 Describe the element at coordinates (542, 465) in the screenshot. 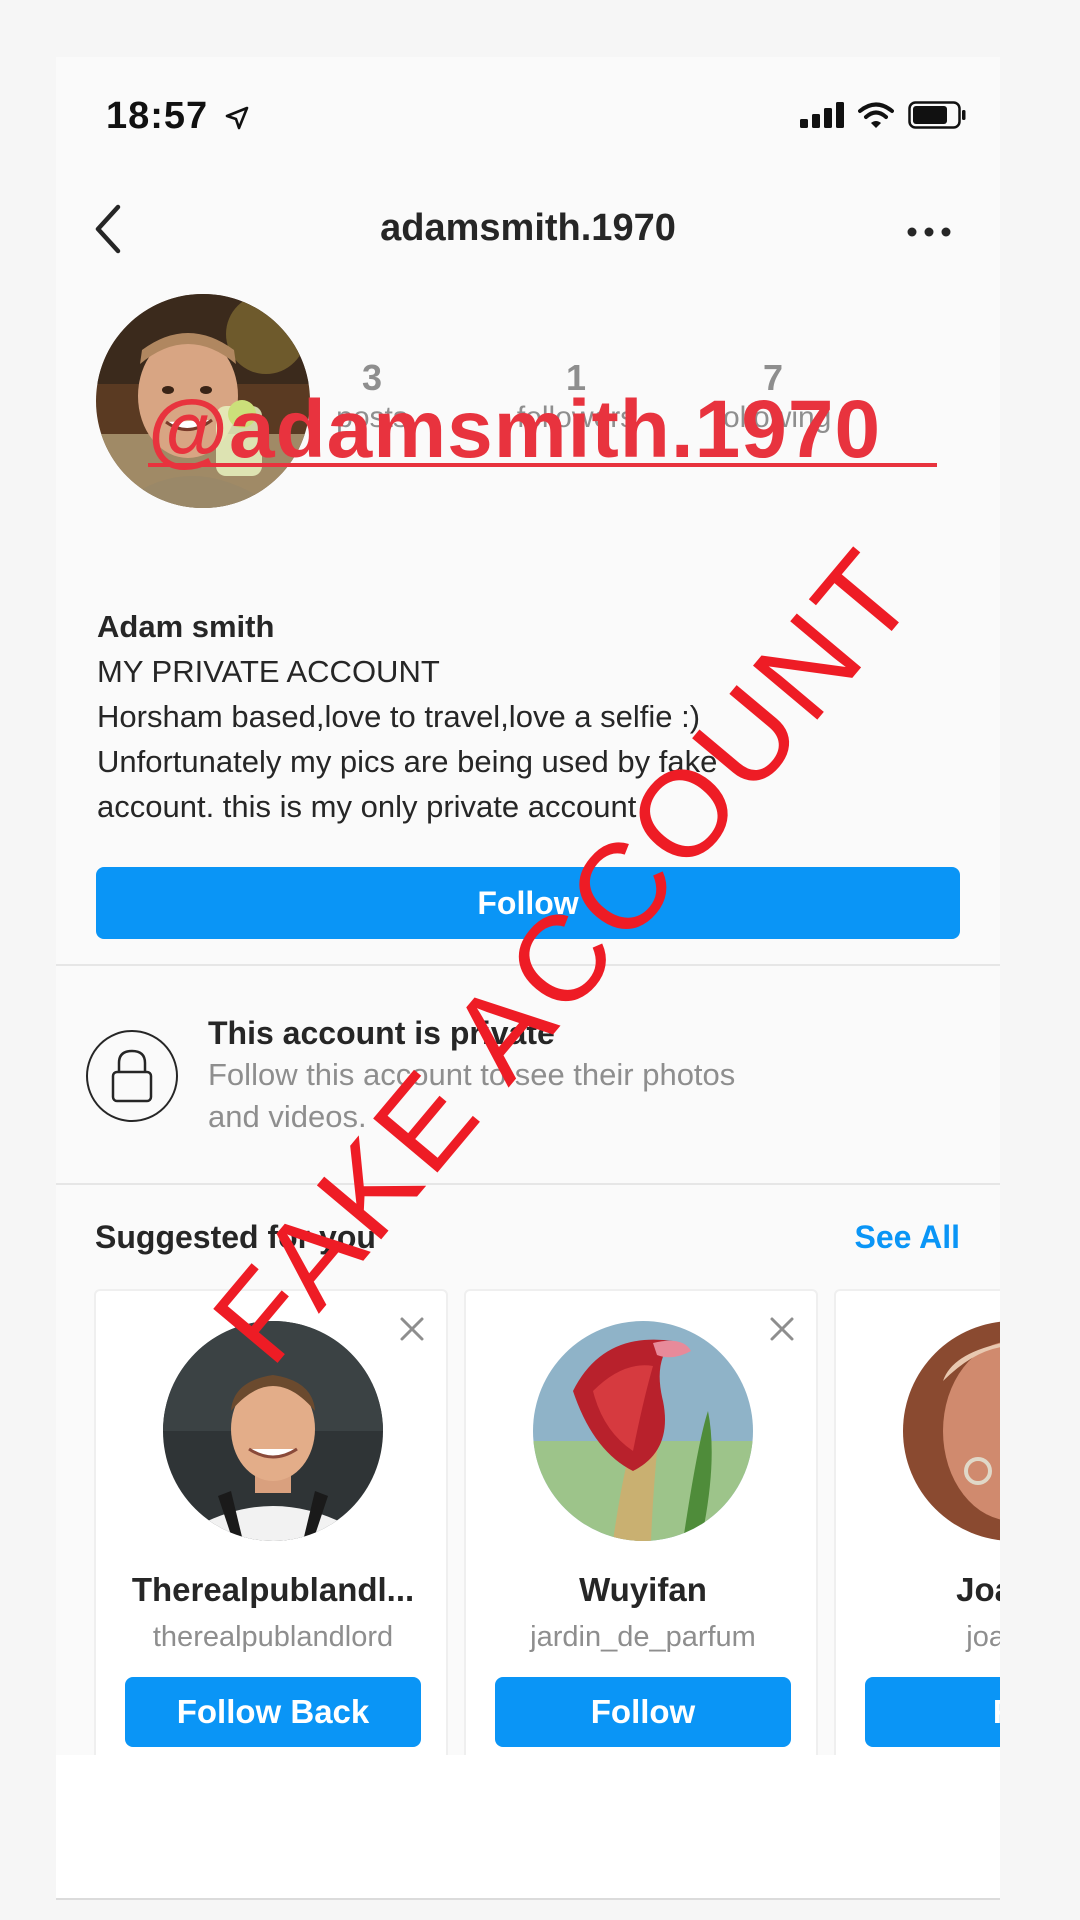

I see `handle-overlay-underline` at that location.